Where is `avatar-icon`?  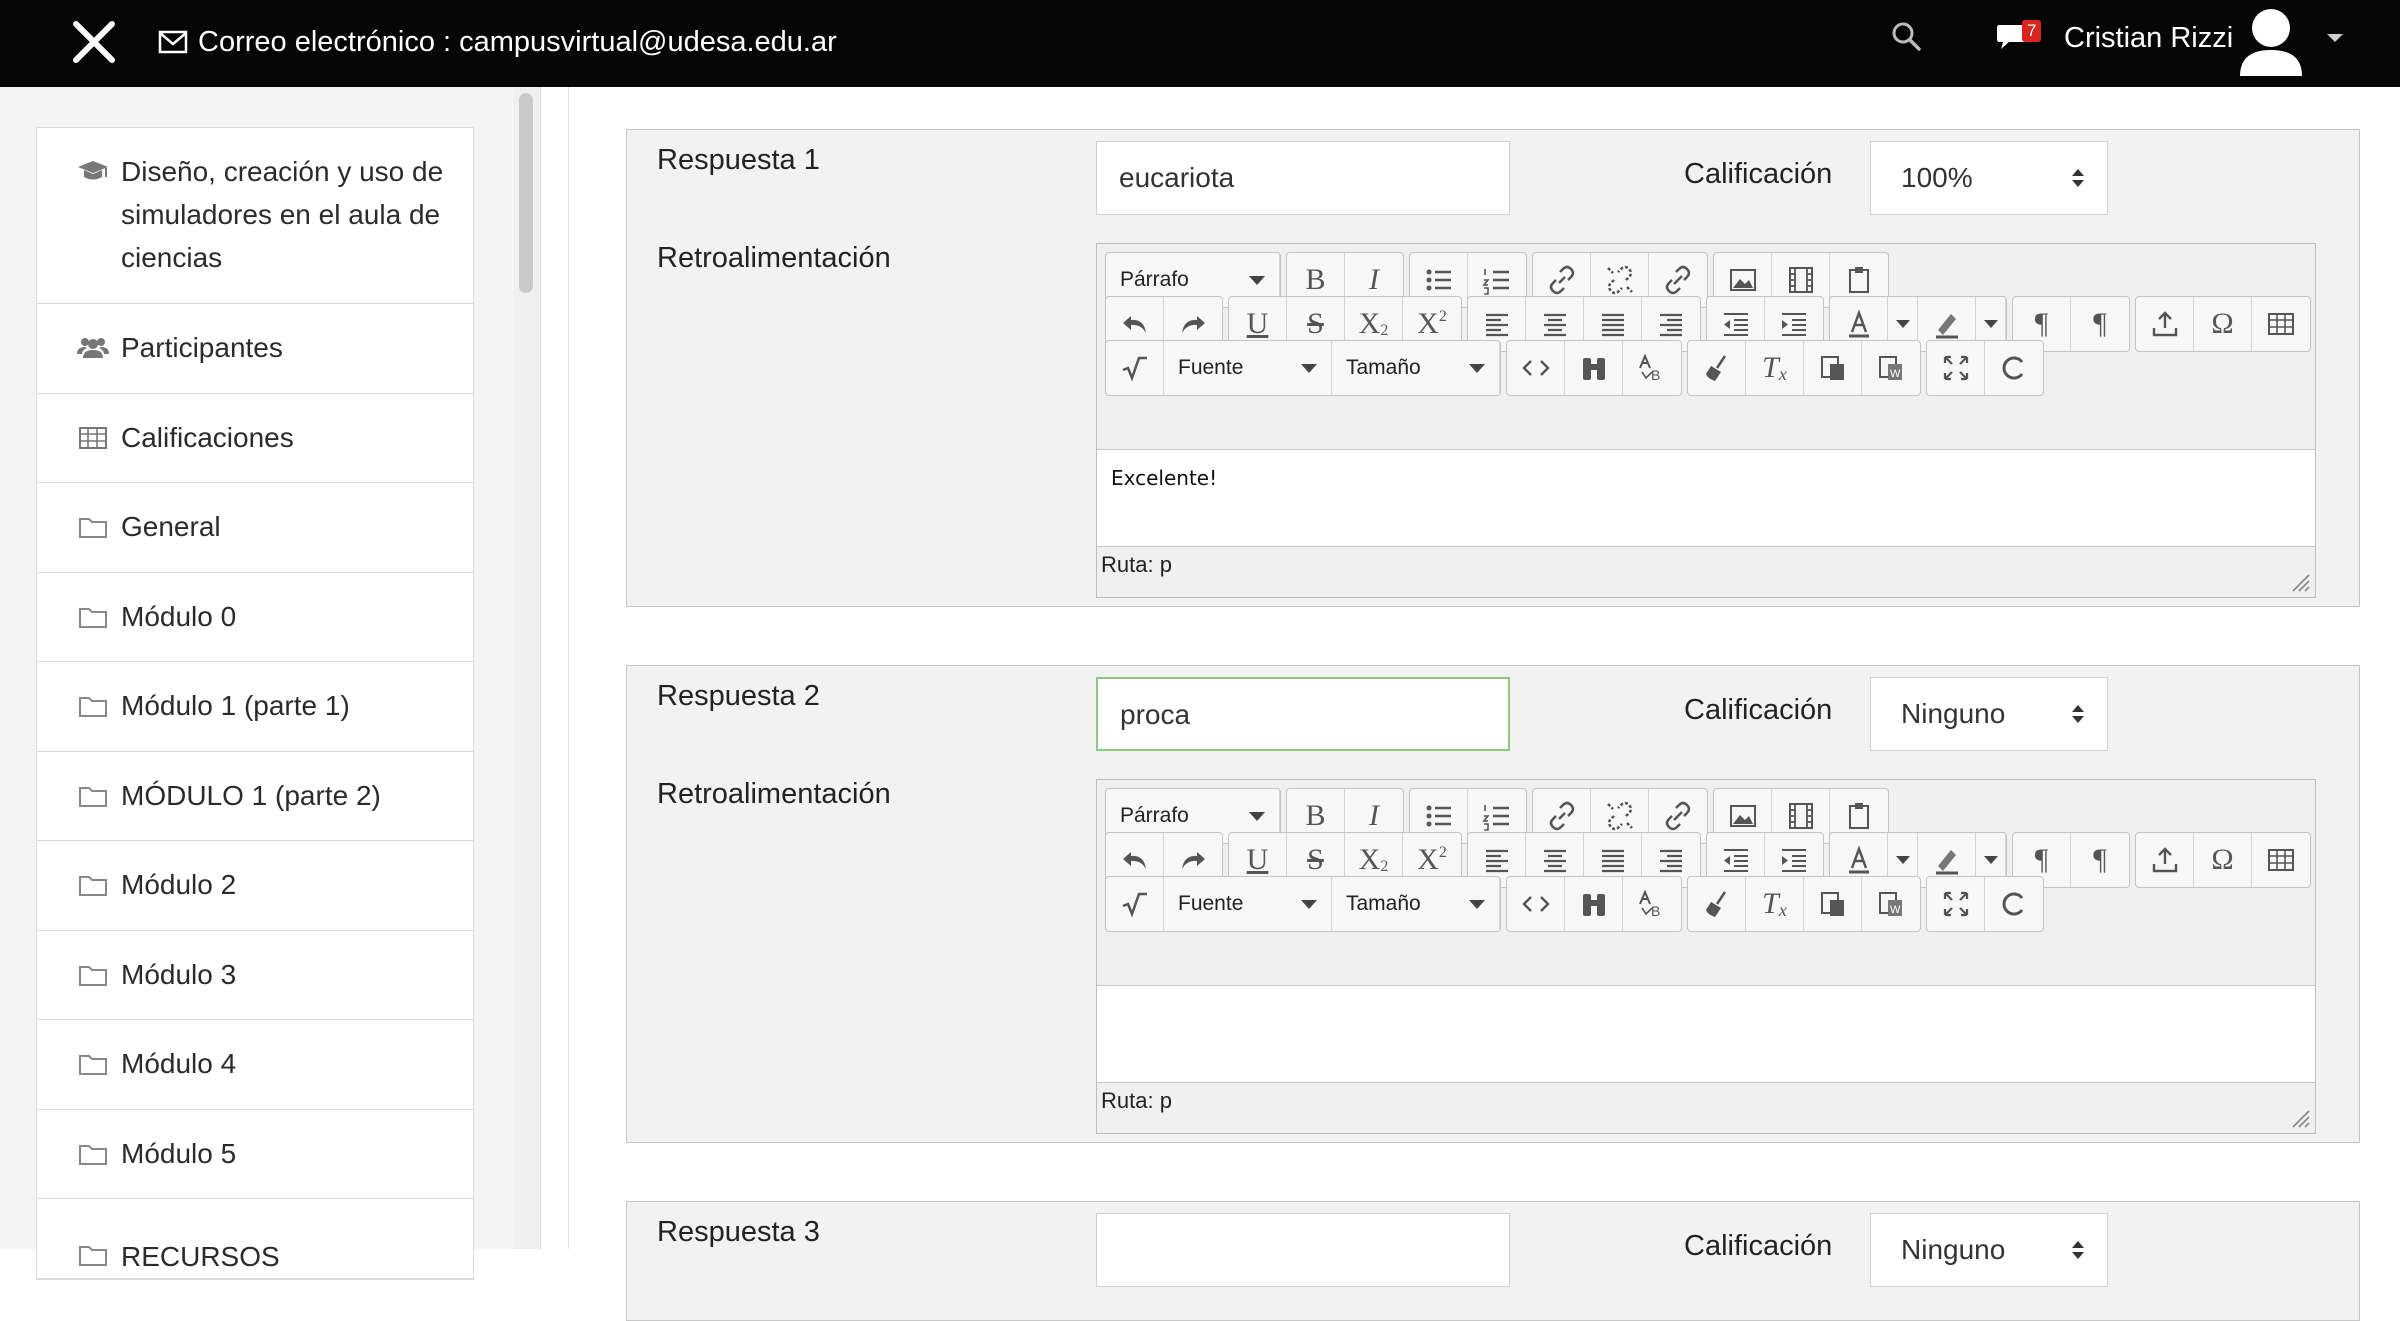 avatar-icon is located at coordinates (2271, 41).